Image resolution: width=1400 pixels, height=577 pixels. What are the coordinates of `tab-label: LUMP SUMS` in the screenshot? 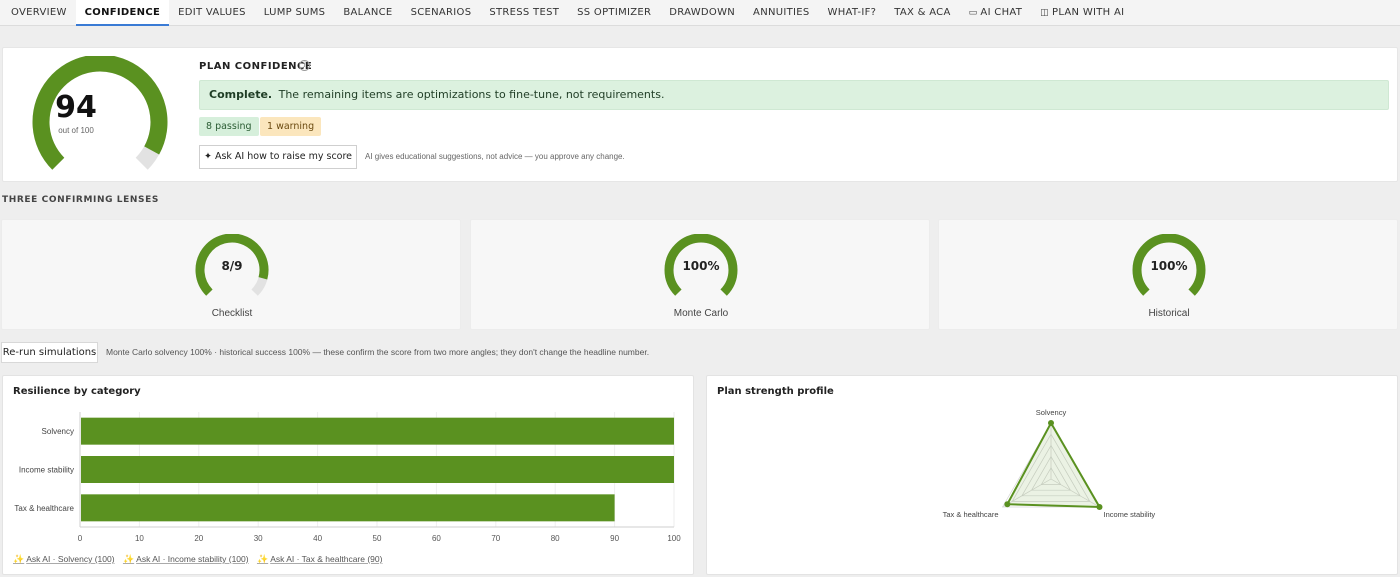 It's located at (294, 12).